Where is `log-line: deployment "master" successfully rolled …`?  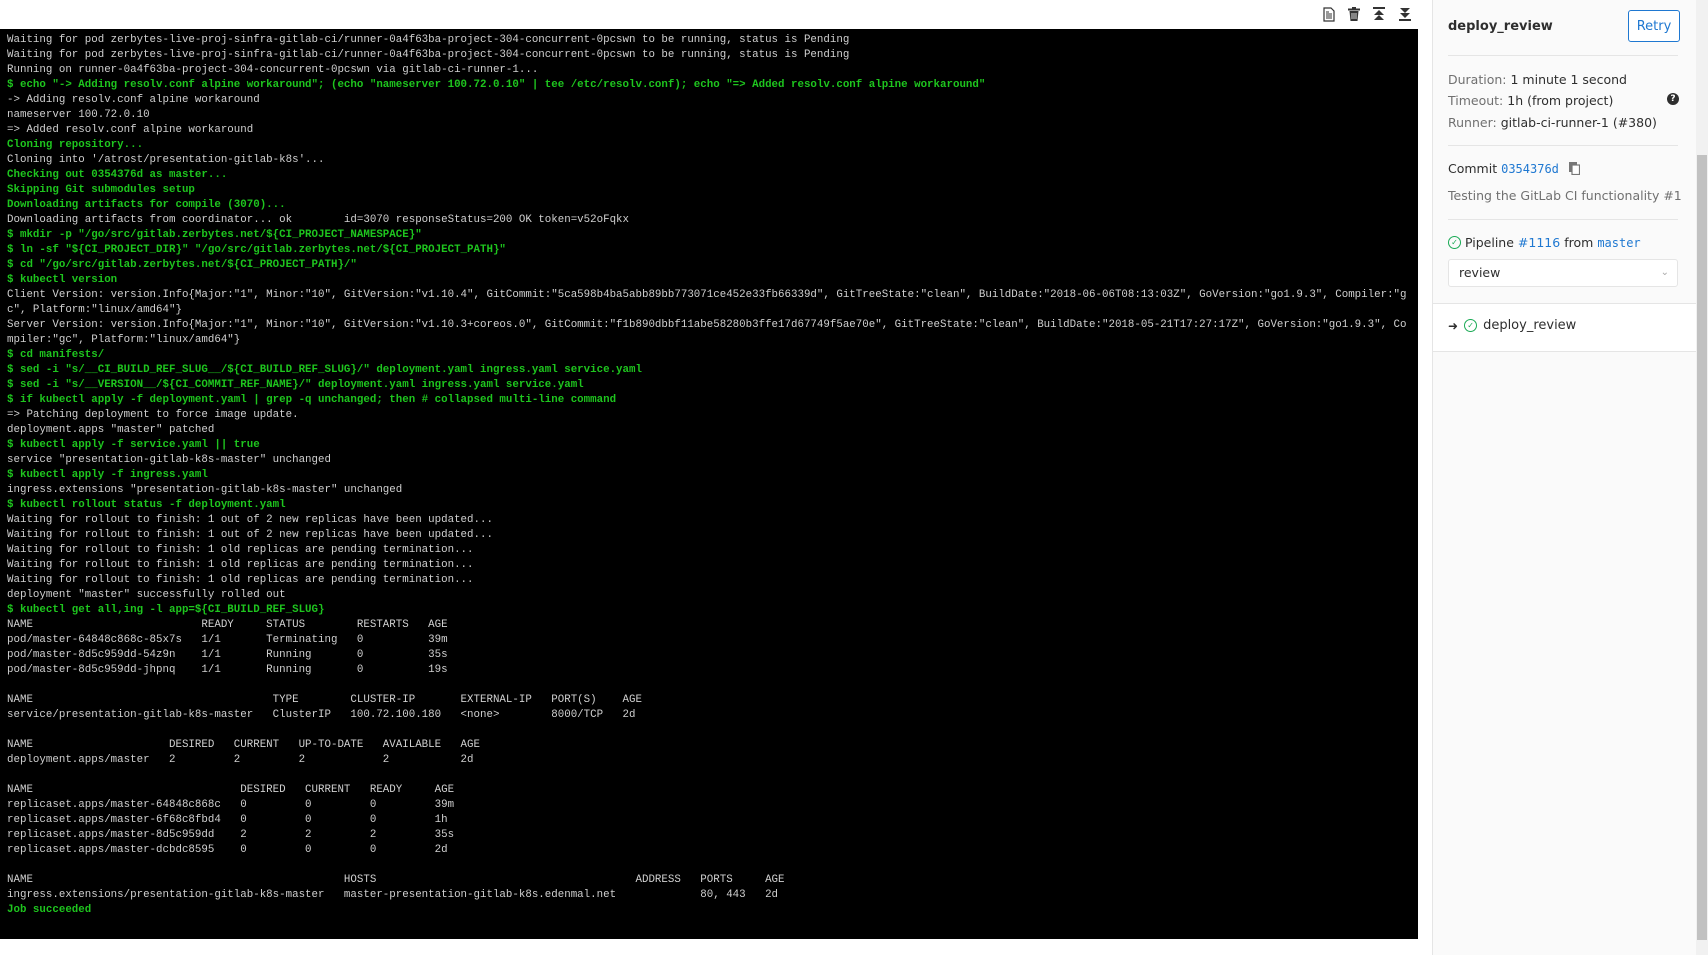 log-line: deployment "master" successfully rolled … is located at coordinates (146, 595).